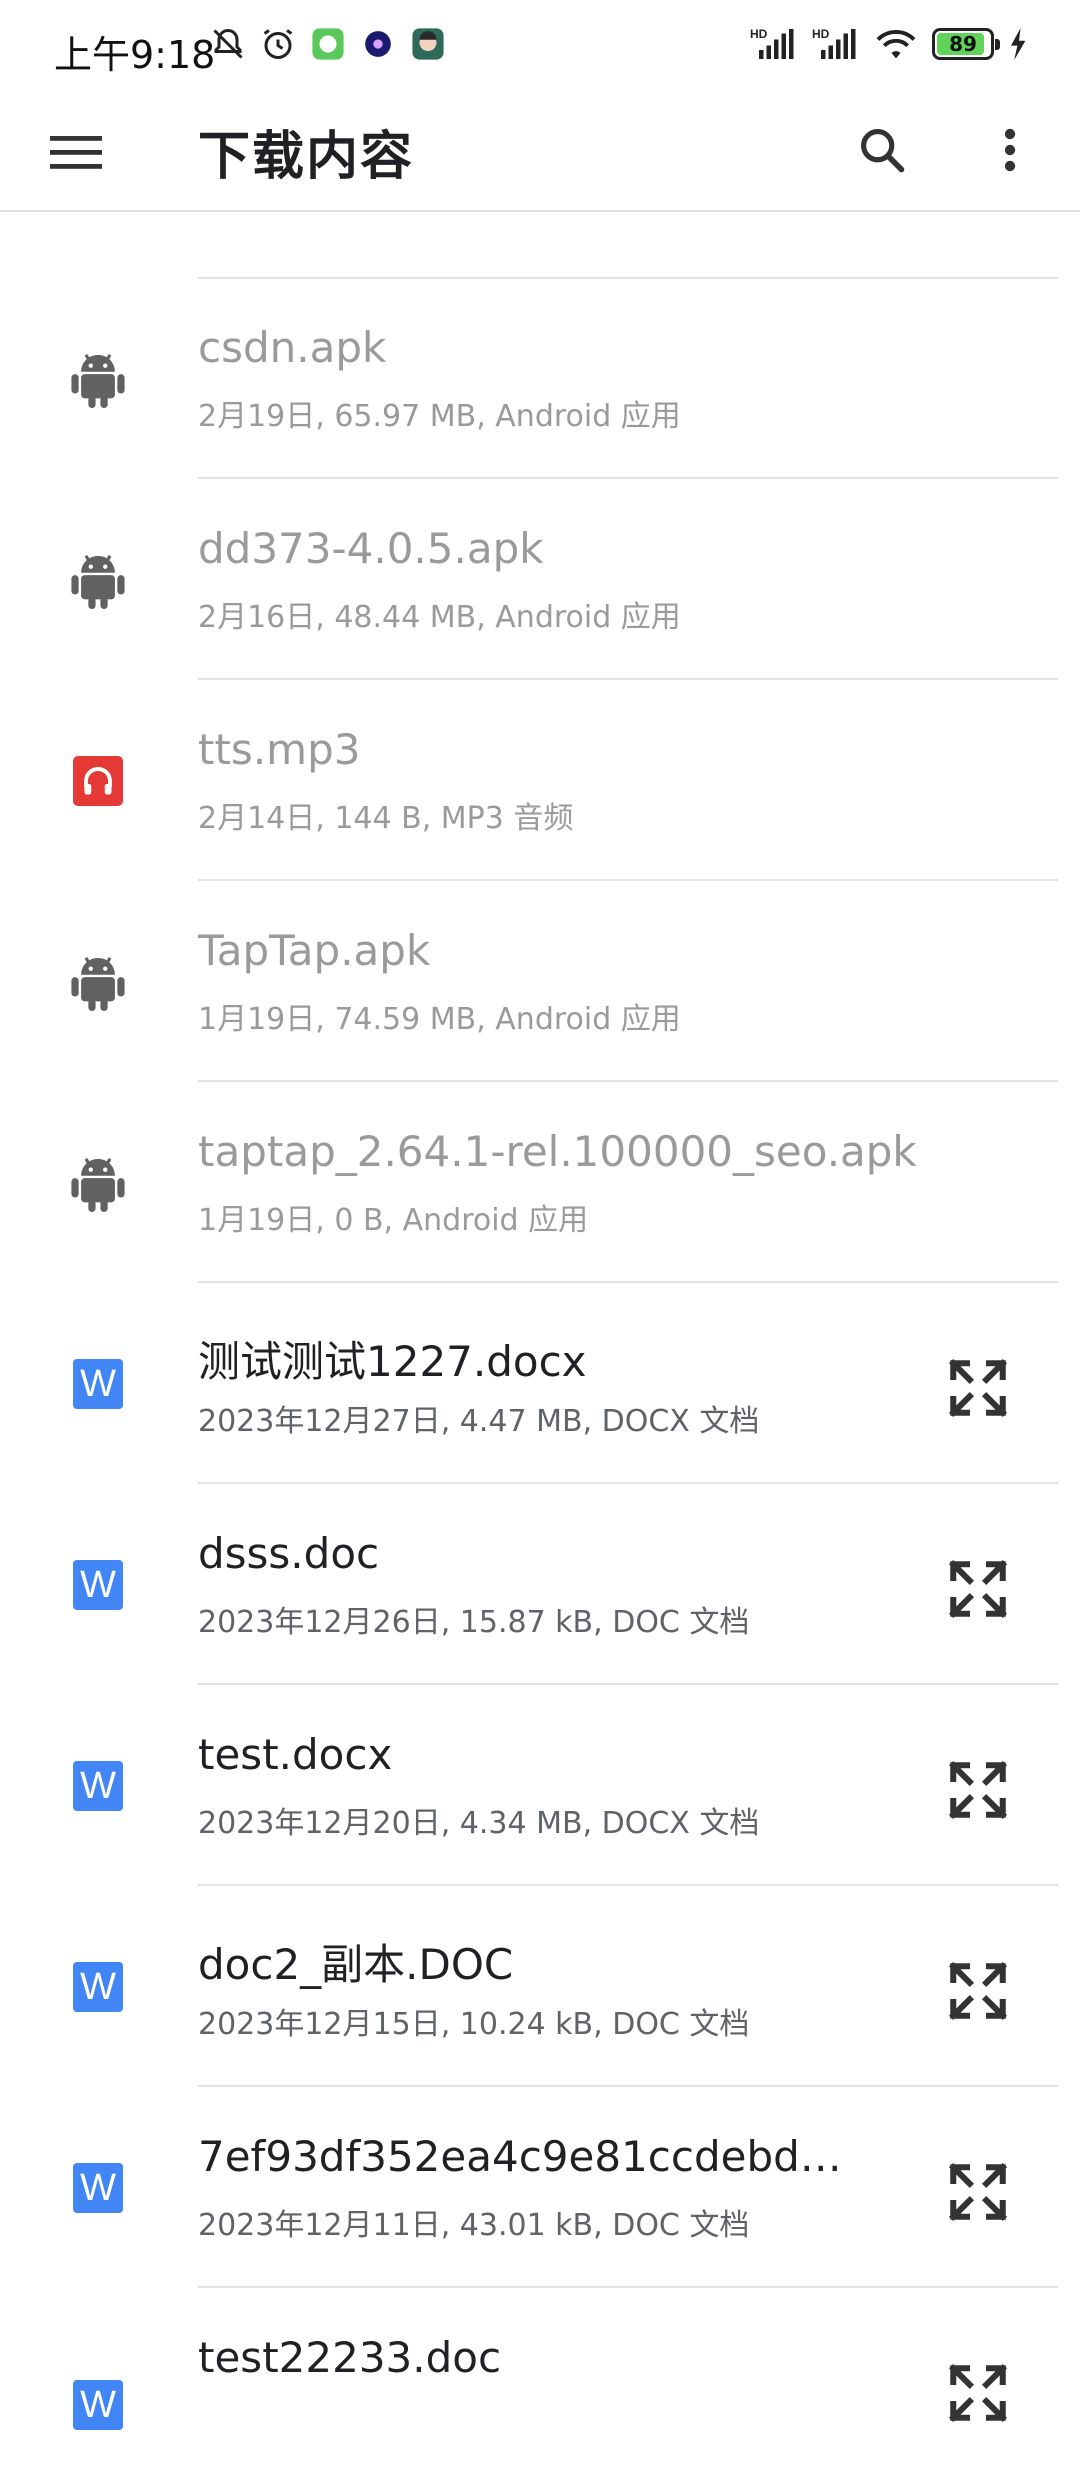 The height and width of the screenshot is (2489, 1080). What do you see at coordinates (386, 818) in the screenshot?
I see `file-meta: 2月14日, 144 B, MP3 音频` at bounding box center [386, 818].